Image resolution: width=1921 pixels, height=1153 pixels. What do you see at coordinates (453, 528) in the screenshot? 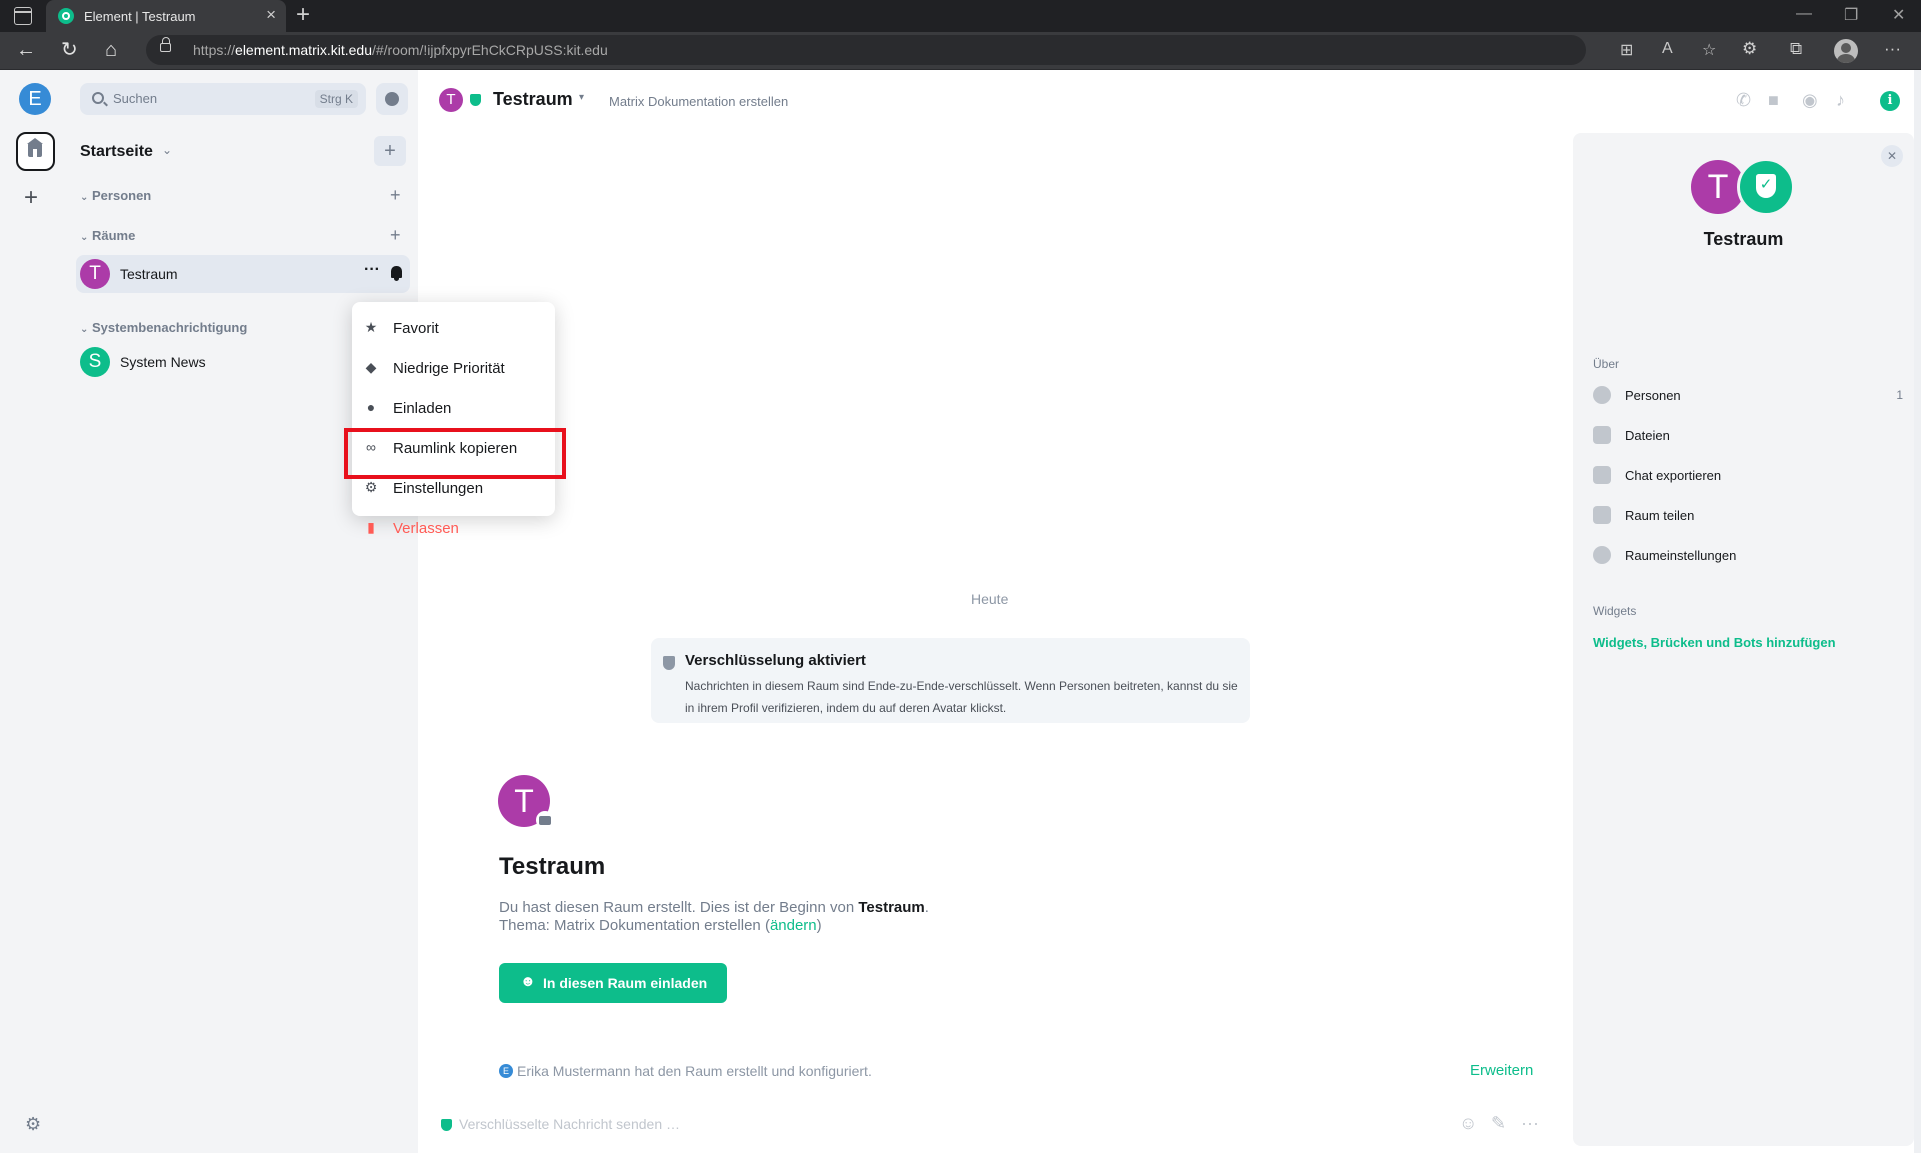
I see `menu-item-leave: ▮ Verlassen` at bounding box center [453, 528].